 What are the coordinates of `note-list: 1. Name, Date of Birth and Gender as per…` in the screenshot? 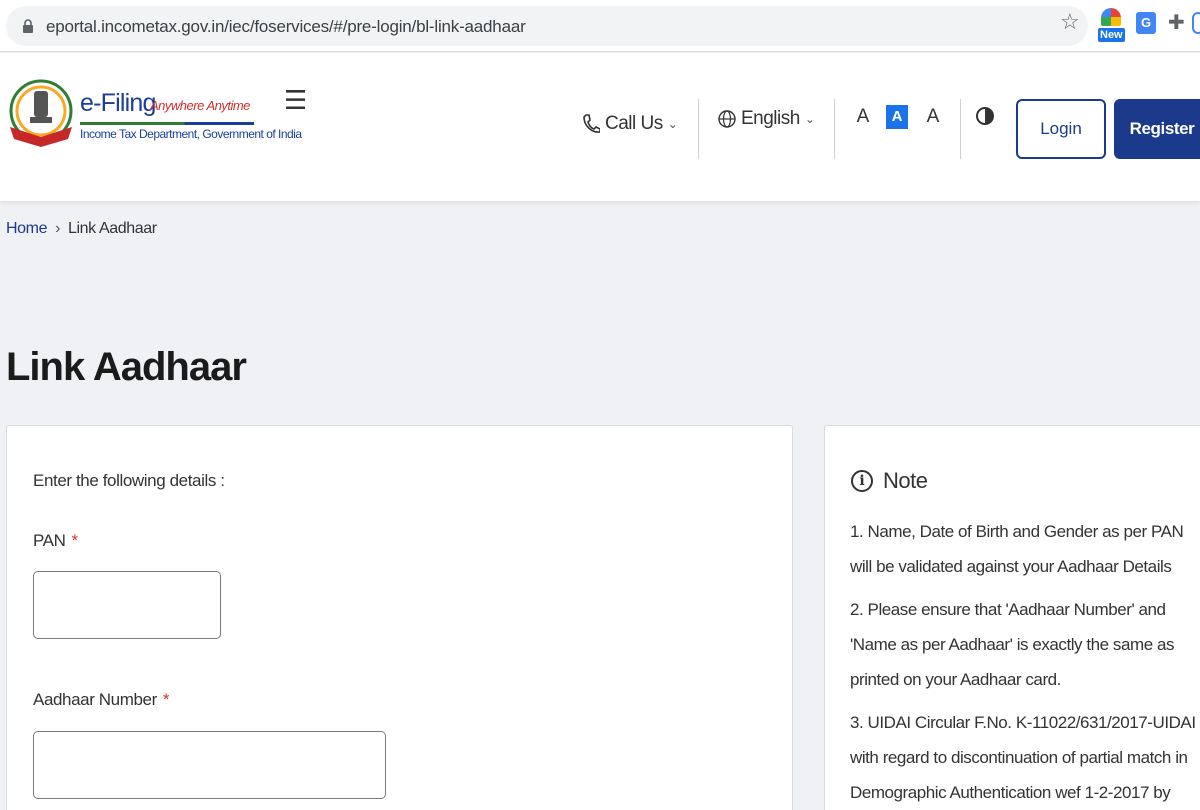 It's located at (1025, 662).